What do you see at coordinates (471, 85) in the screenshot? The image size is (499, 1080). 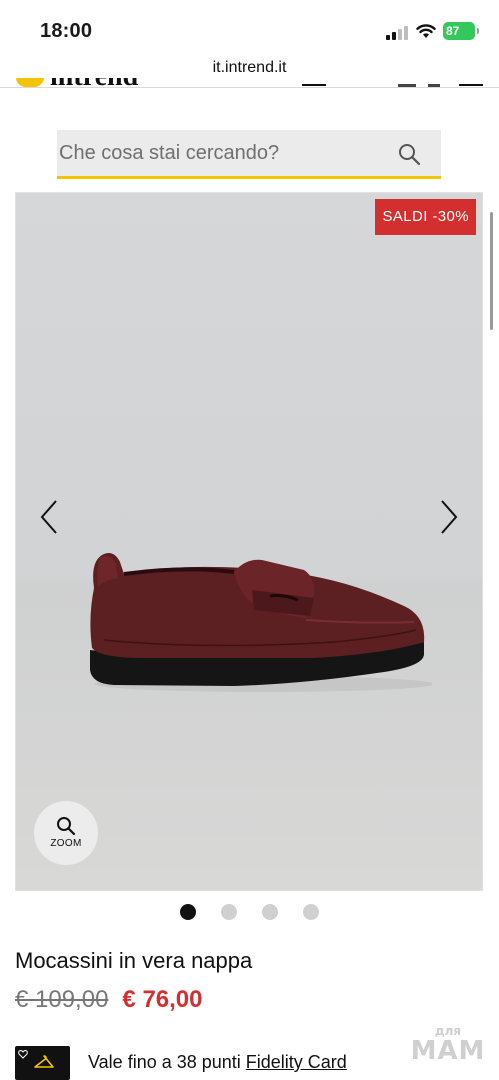 I see `hamburger-icon` at bounding box center [471, 85].